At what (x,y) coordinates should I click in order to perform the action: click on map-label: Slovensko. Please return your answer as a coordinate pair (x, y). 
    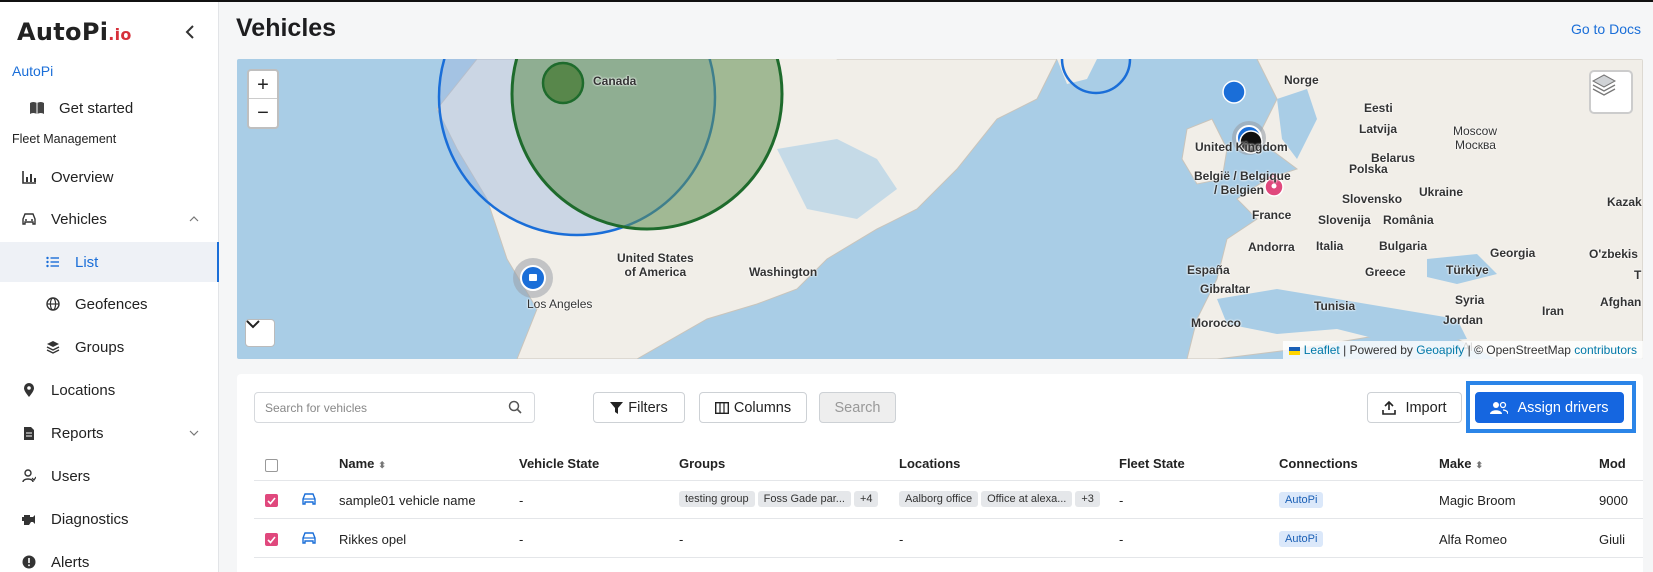
    Looking at the image, I should click on (1372, 199).